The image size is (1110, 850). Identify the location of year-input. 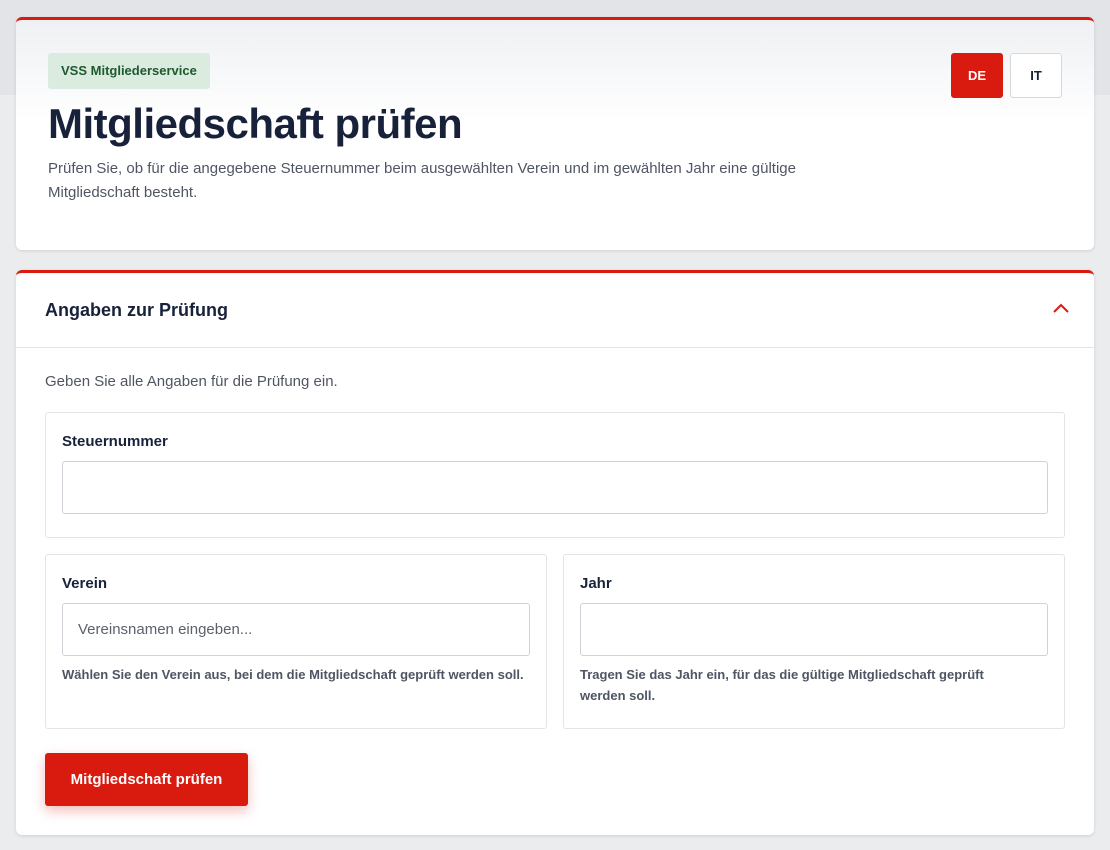
(814, 629).